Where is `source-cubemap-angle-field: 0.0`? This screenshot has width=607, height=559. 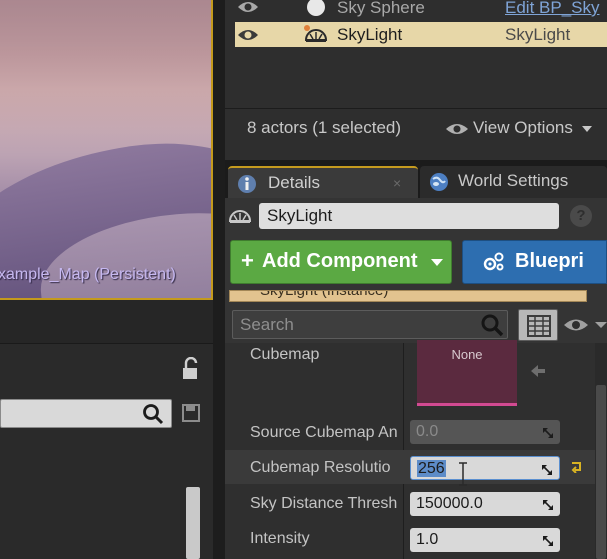 source-cubemap-angle-field: 0.0 is located at coordinates (485, 432).